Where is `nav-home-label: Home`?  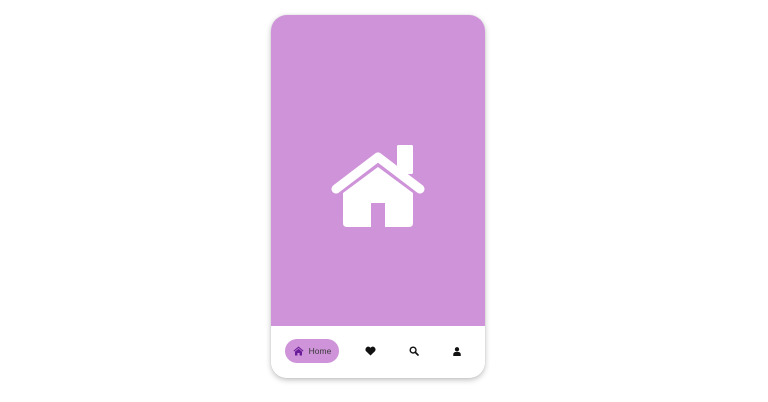
nav-home-label: Home is located at coordinates (320, 350).